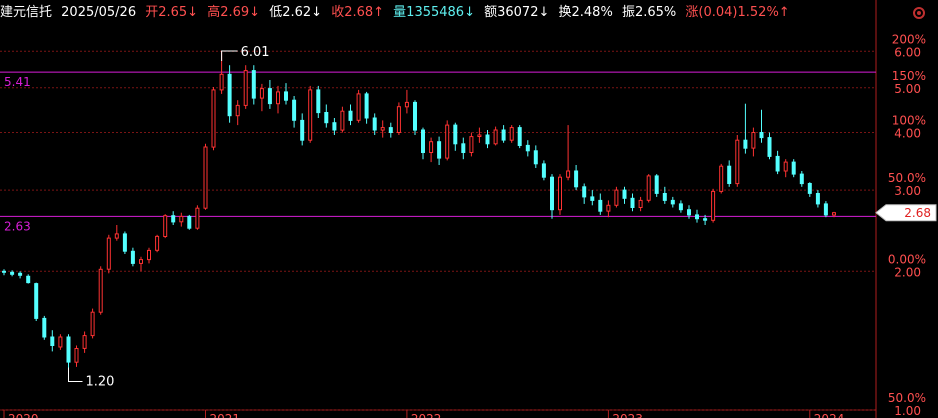 Image resolution: width=938 pixels, height=418 pixels. What do you see at coordinates (919, 13) in the screenshot?
I see `gear-icon` at bounding box center [919, 13].